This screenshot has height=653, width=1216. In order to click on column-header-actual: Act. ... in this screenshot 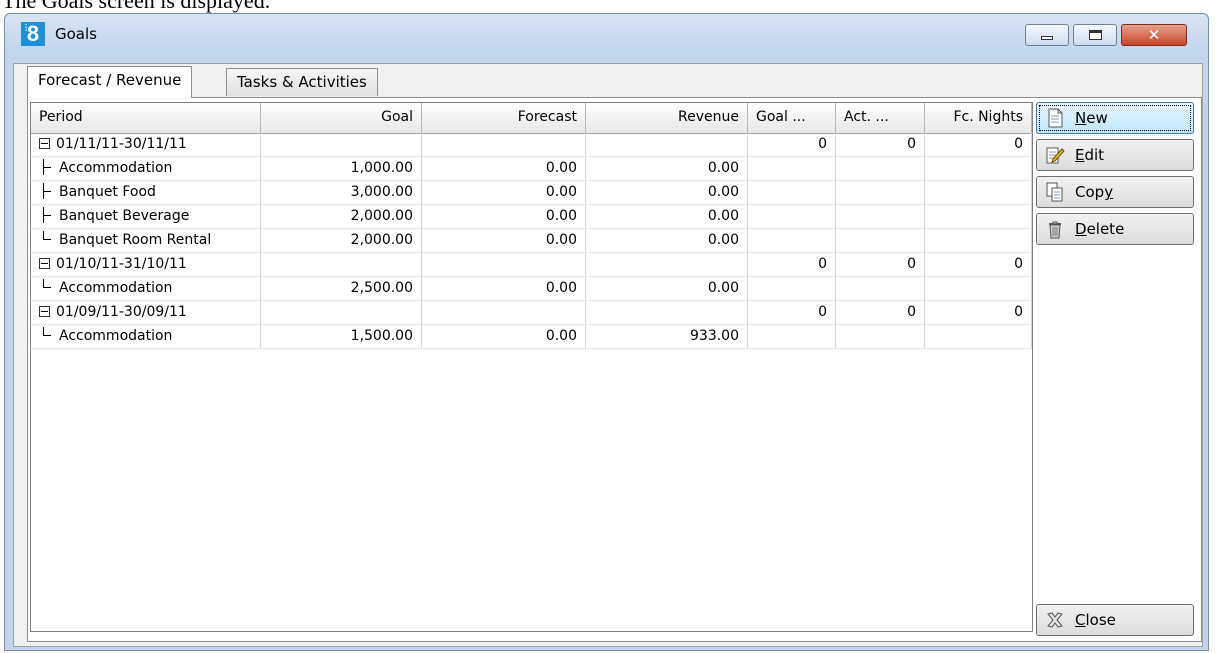, I will do `click(880, 118)`.